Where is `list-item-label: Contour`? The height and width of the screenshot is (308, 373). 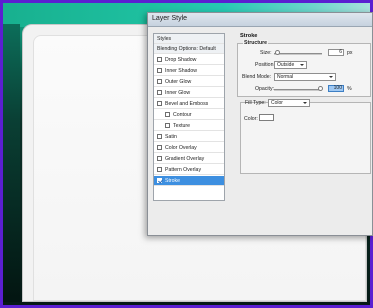
list-item-label: Contour is located at coordinates (182, 115).